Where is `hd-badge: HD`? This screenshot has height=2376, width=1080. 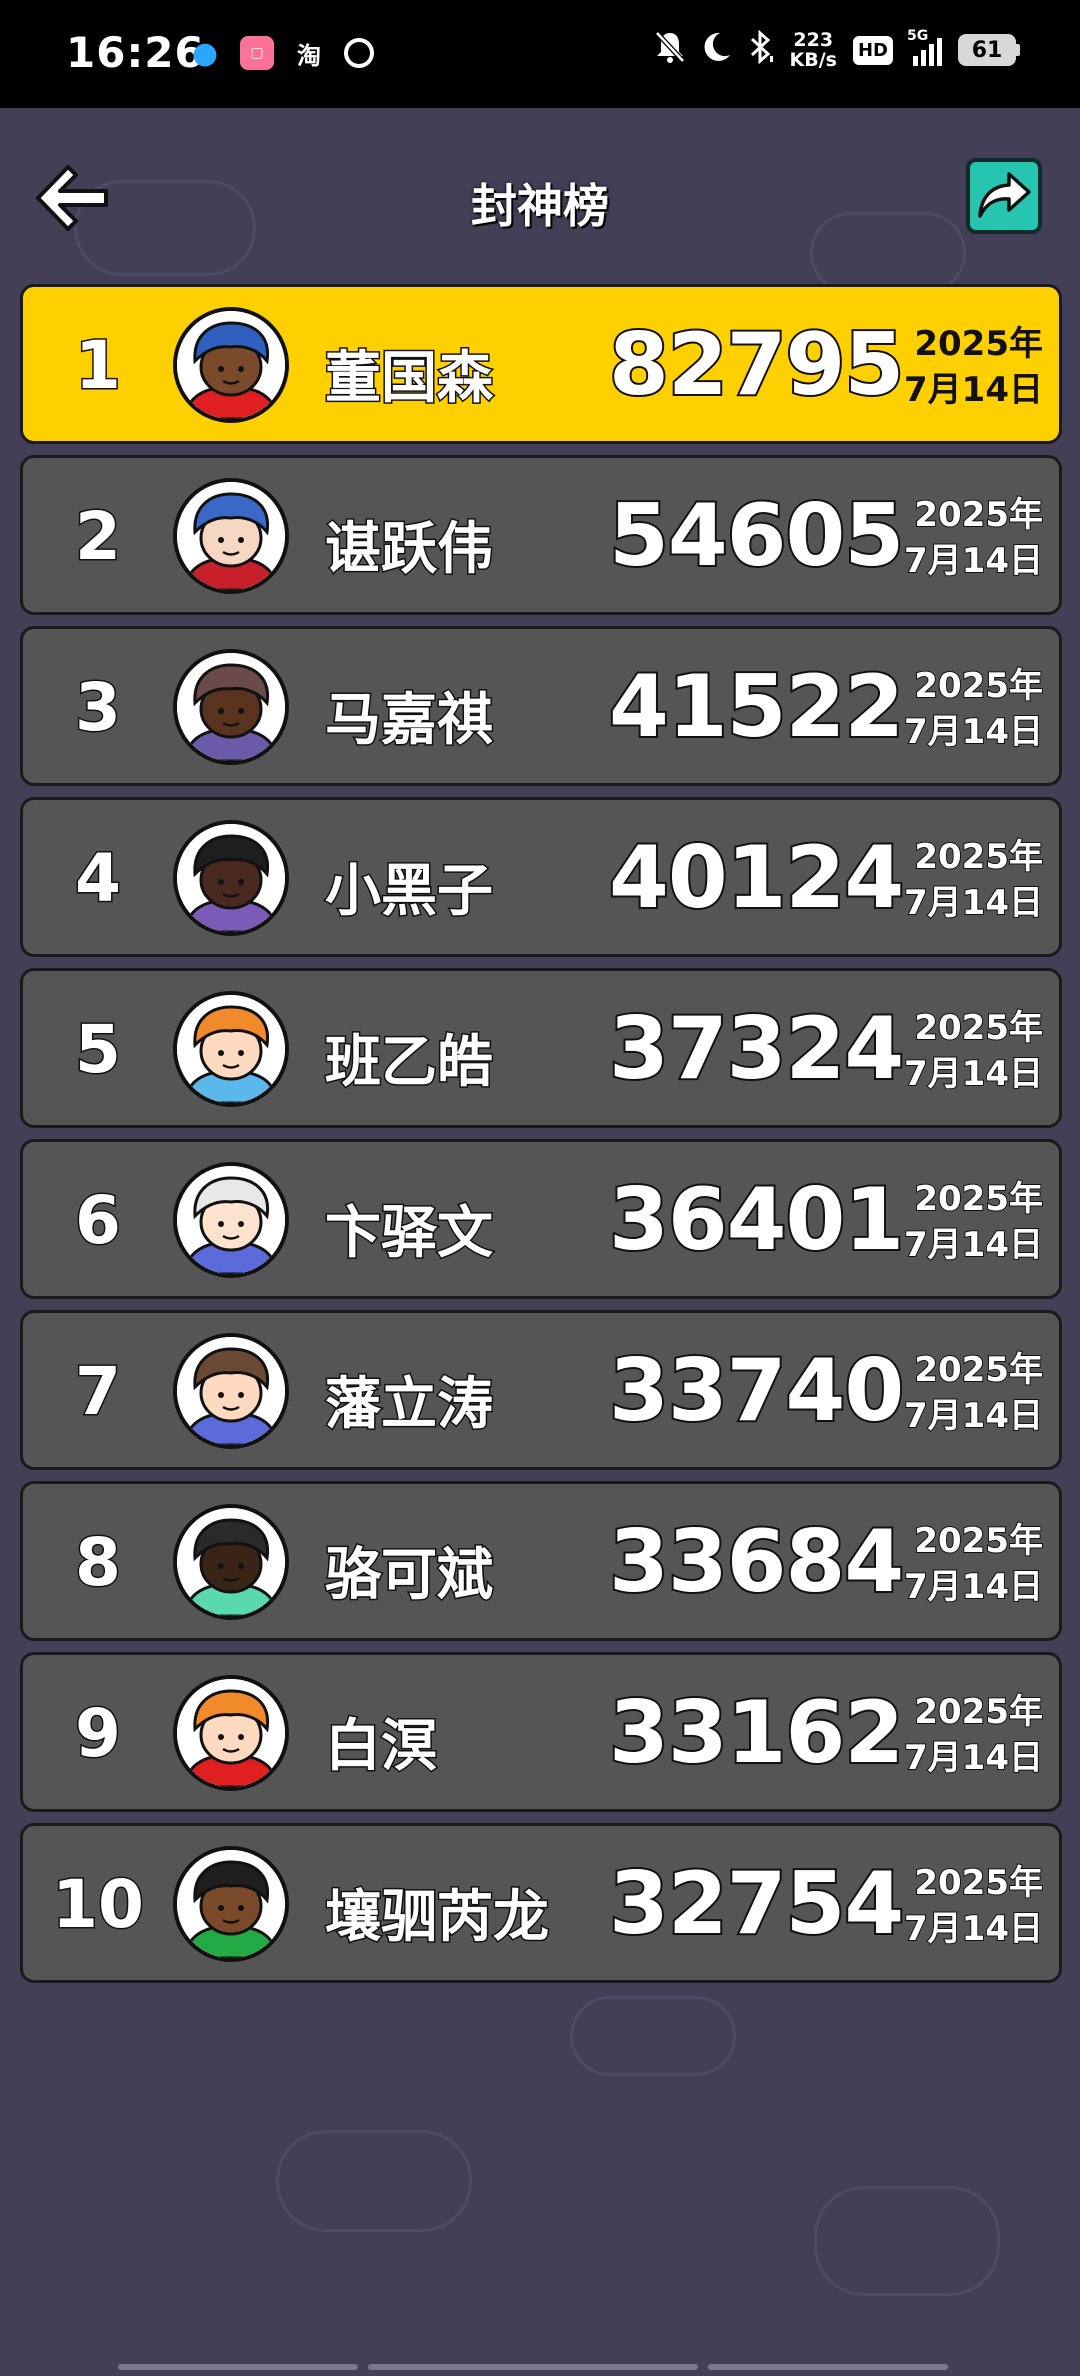 hd-badge: HD is located at coordinates (872, 50).